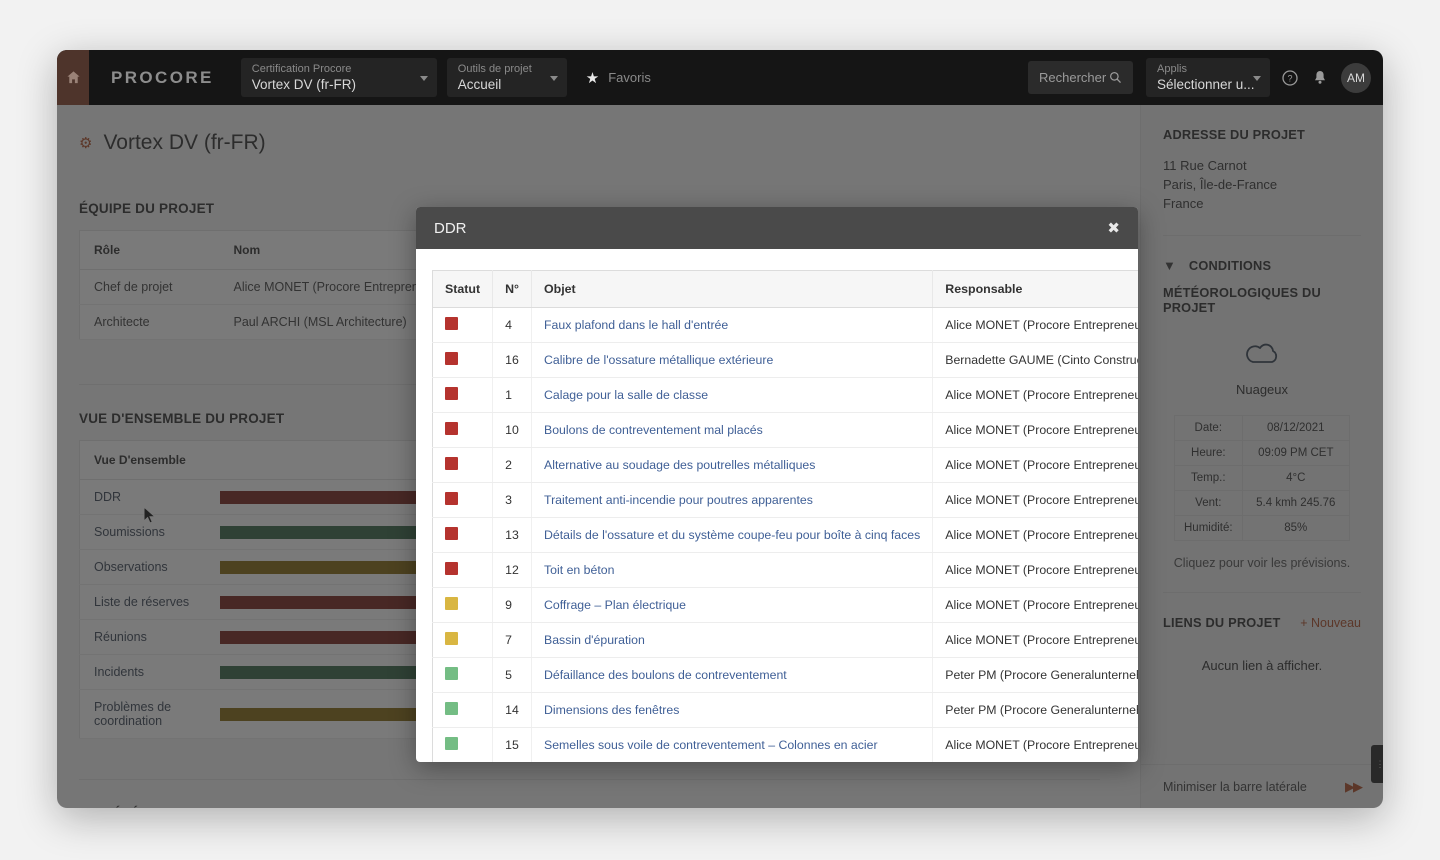 This screenshot has width=1440, height=860. I want to click on ddr-responsable-cell: Bernadette GAUME (Cinto Constructions), so click(1035, 360).